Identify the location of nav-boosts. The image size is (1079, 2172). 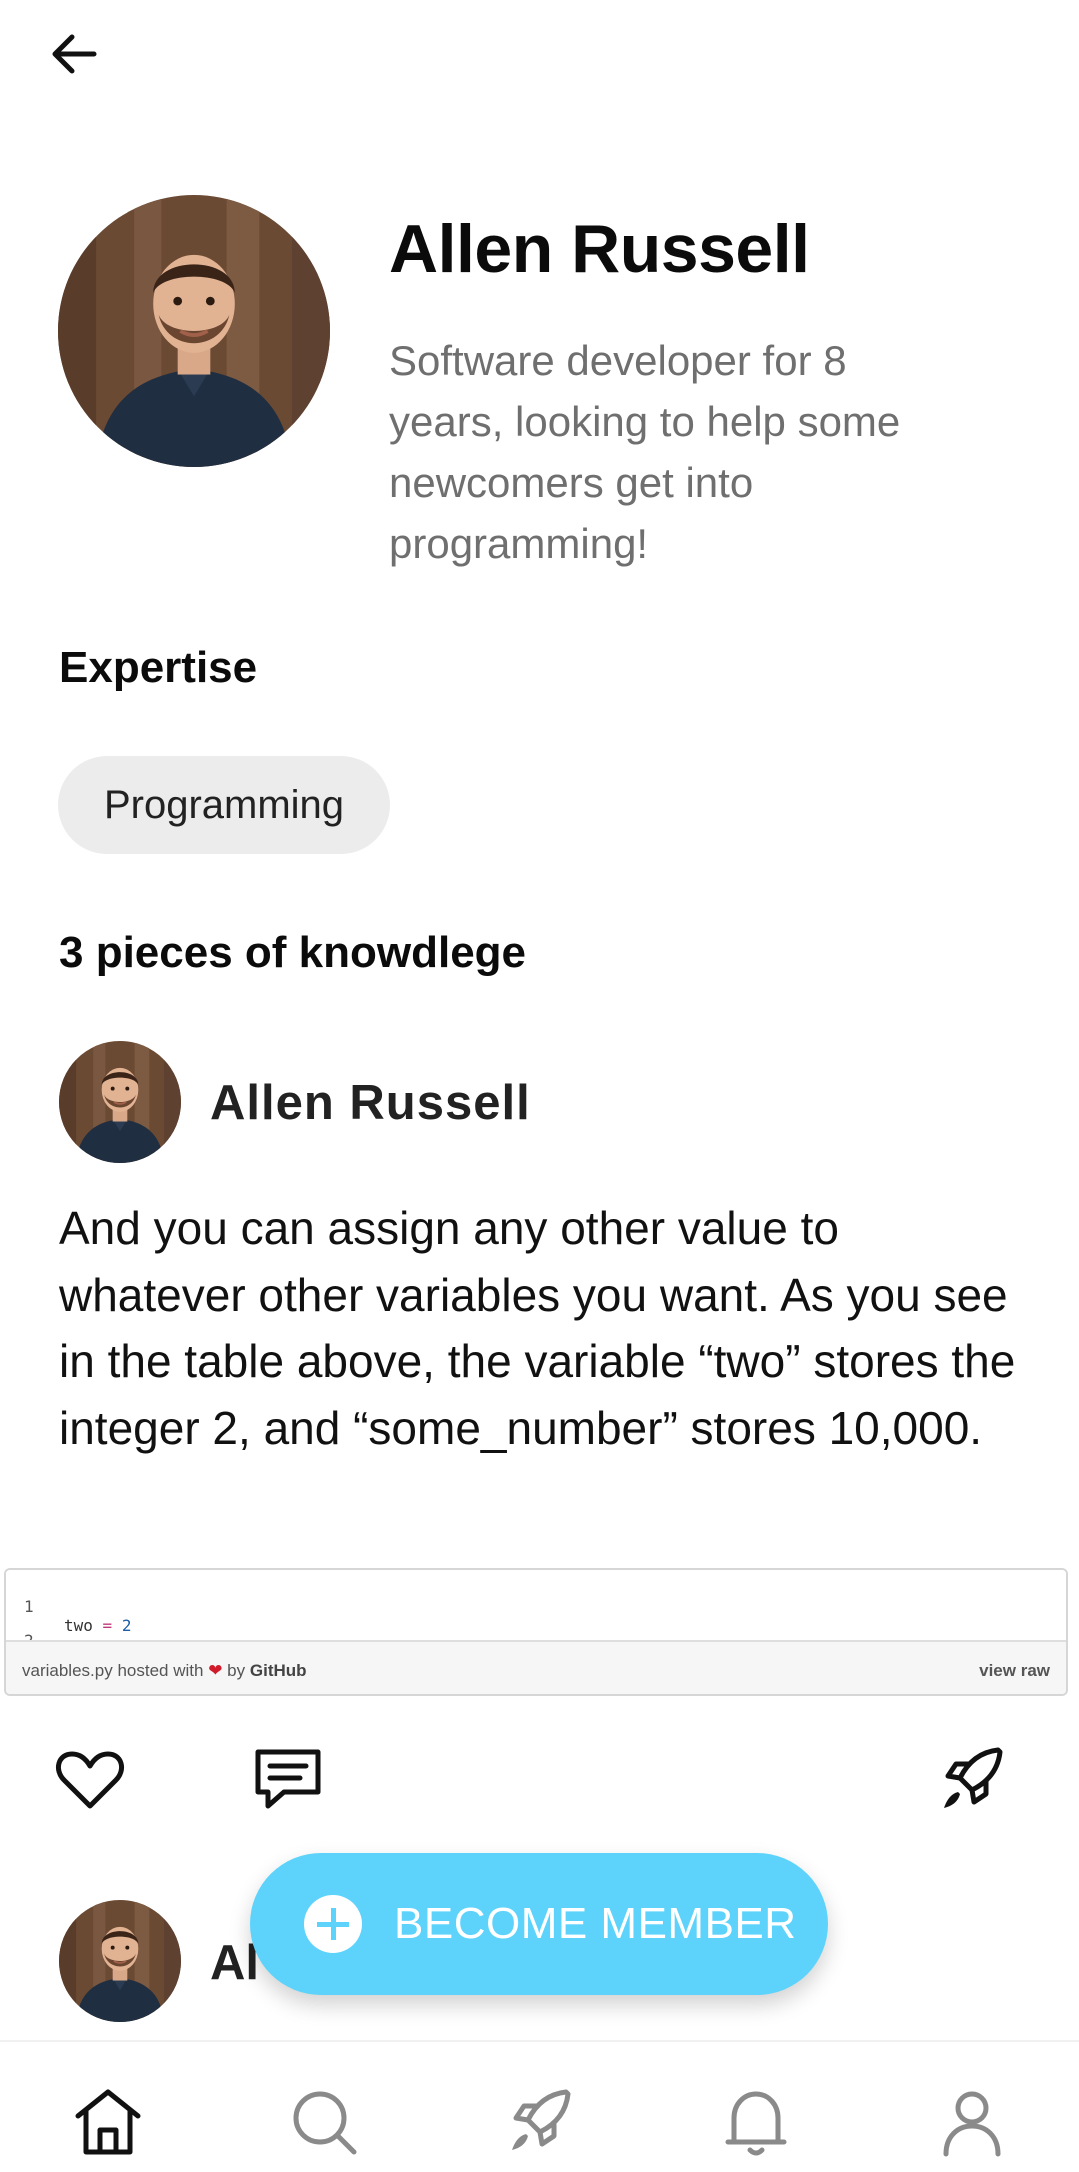
(540, 2122).